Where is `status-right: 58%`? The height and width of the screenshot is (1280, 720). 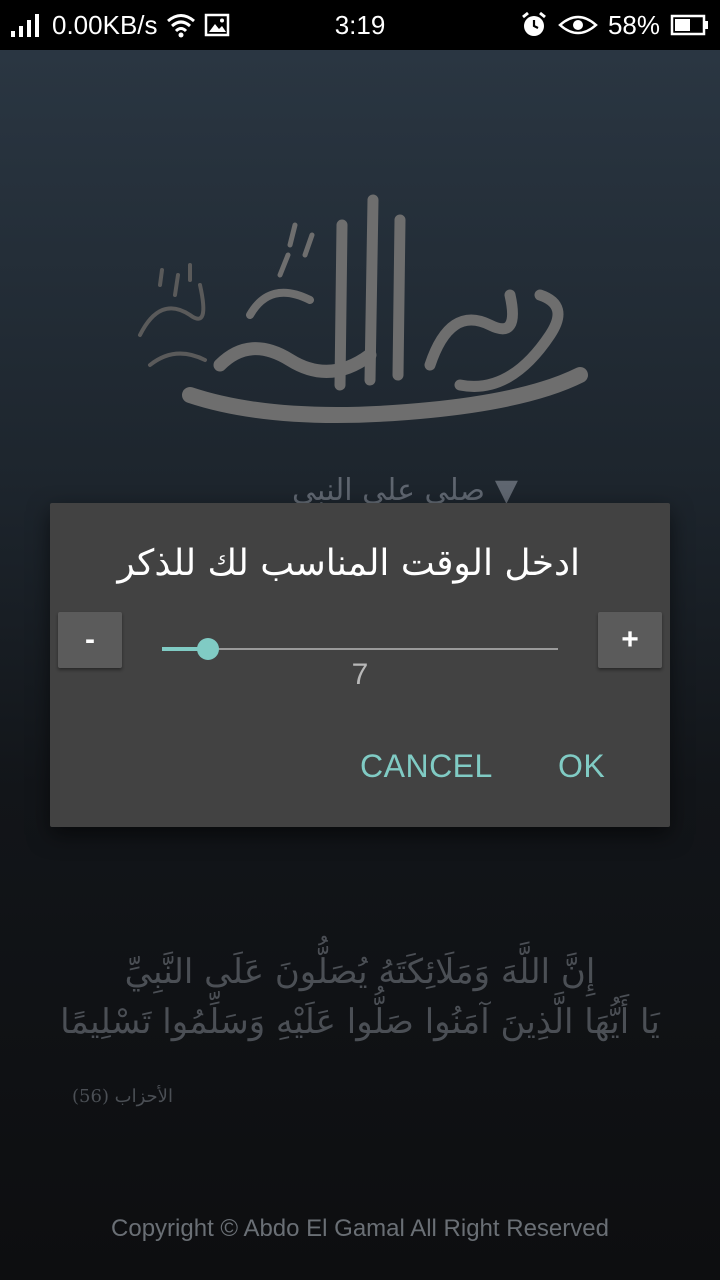
status-right: 58% is located at coordinates (615, 25).